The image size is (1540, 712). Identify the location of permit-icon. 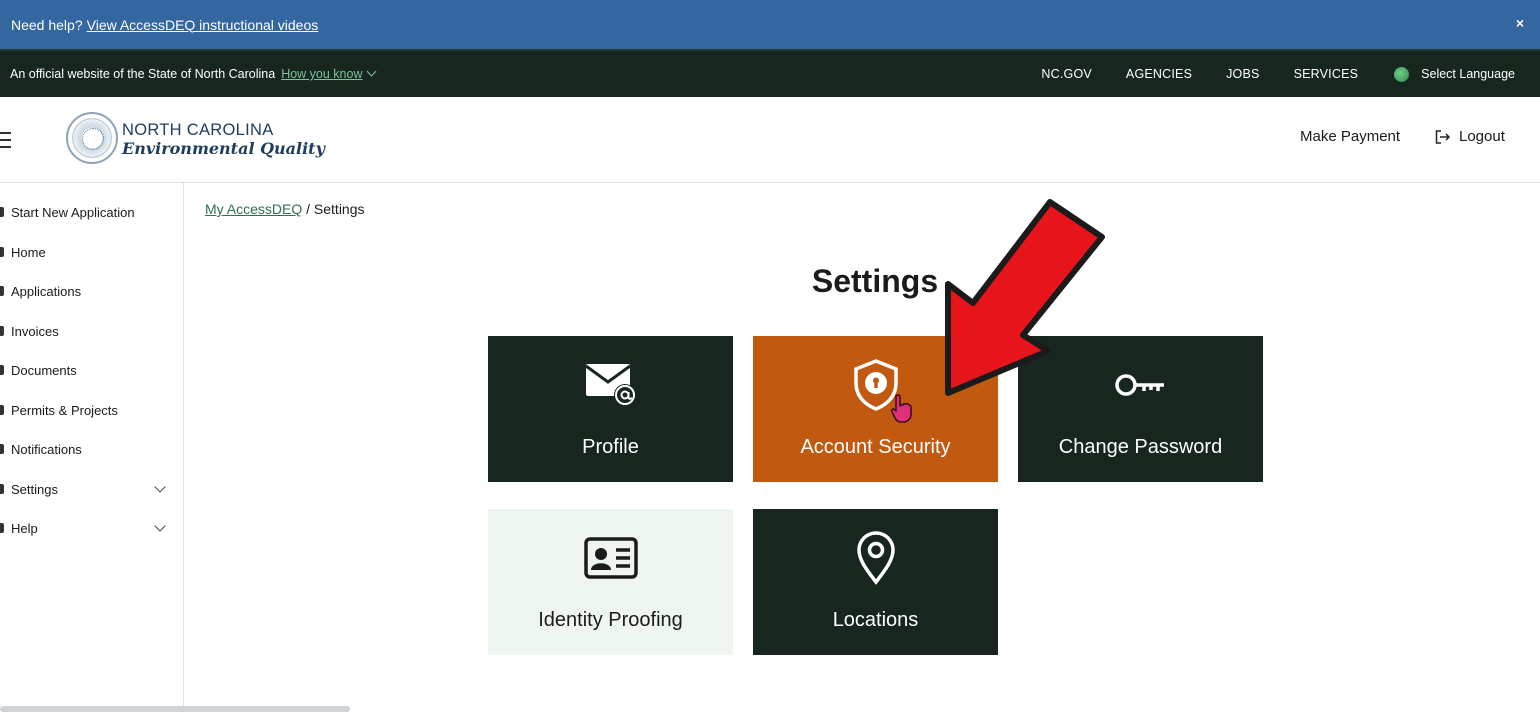
(2, 410).